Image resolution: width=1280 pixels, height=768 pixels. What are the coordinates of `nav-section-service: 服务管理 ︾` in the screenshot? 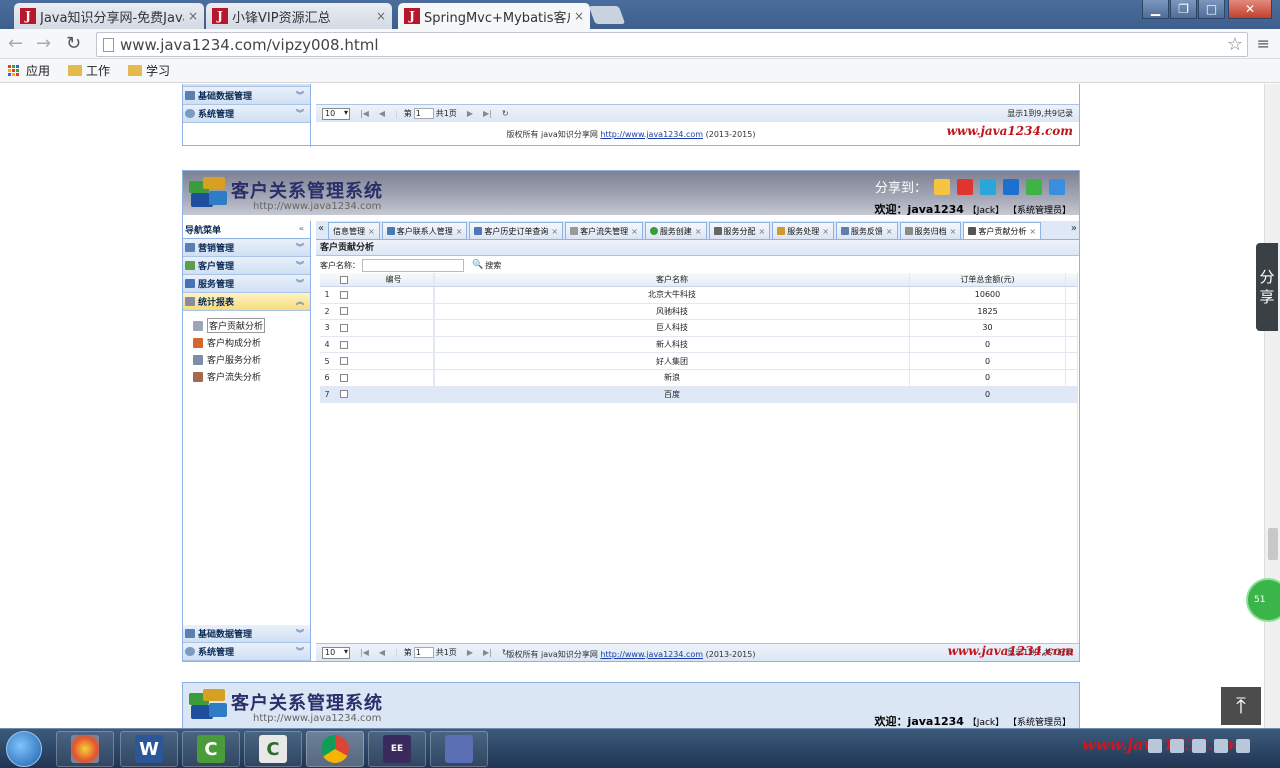 It's located at (246, 284).